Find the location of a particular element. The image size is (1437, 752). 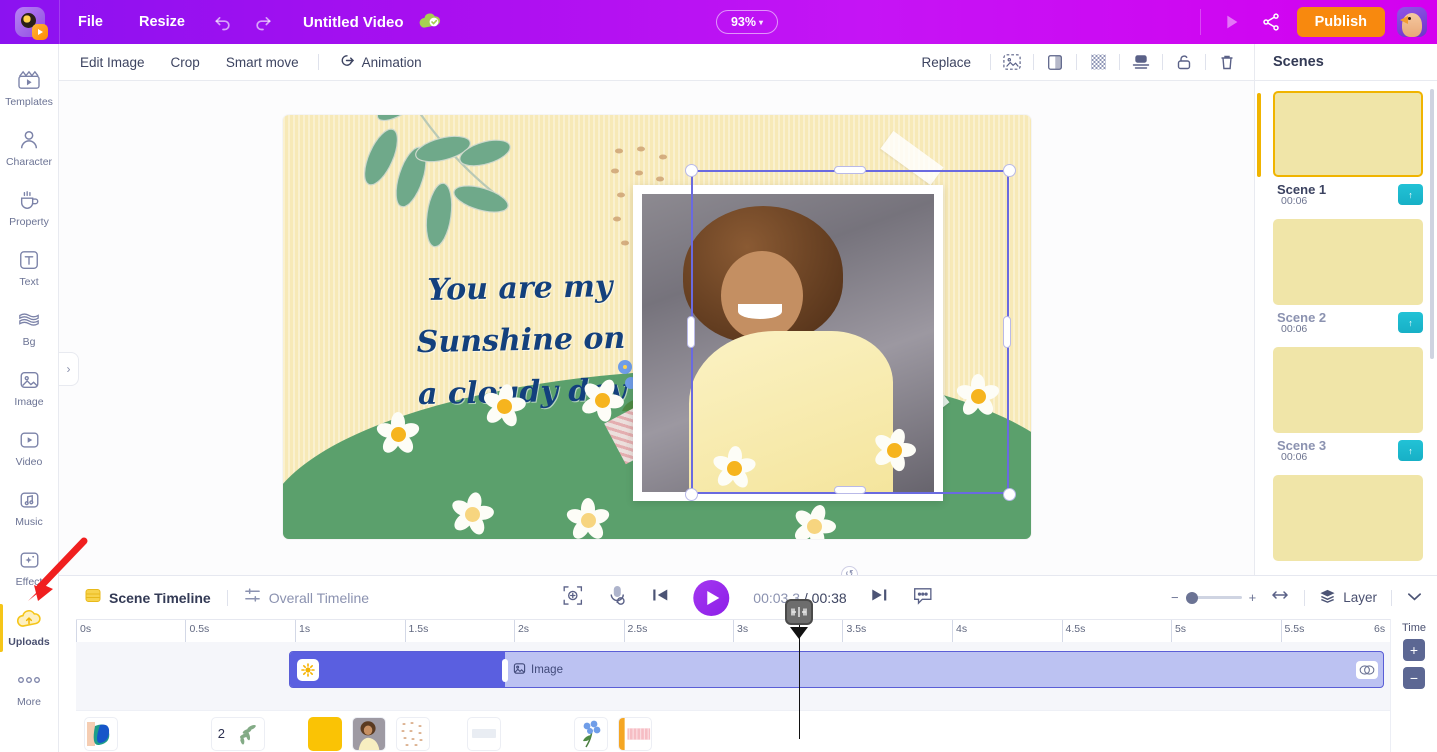

layer-order-icon is located at coordinates (1141, 62).